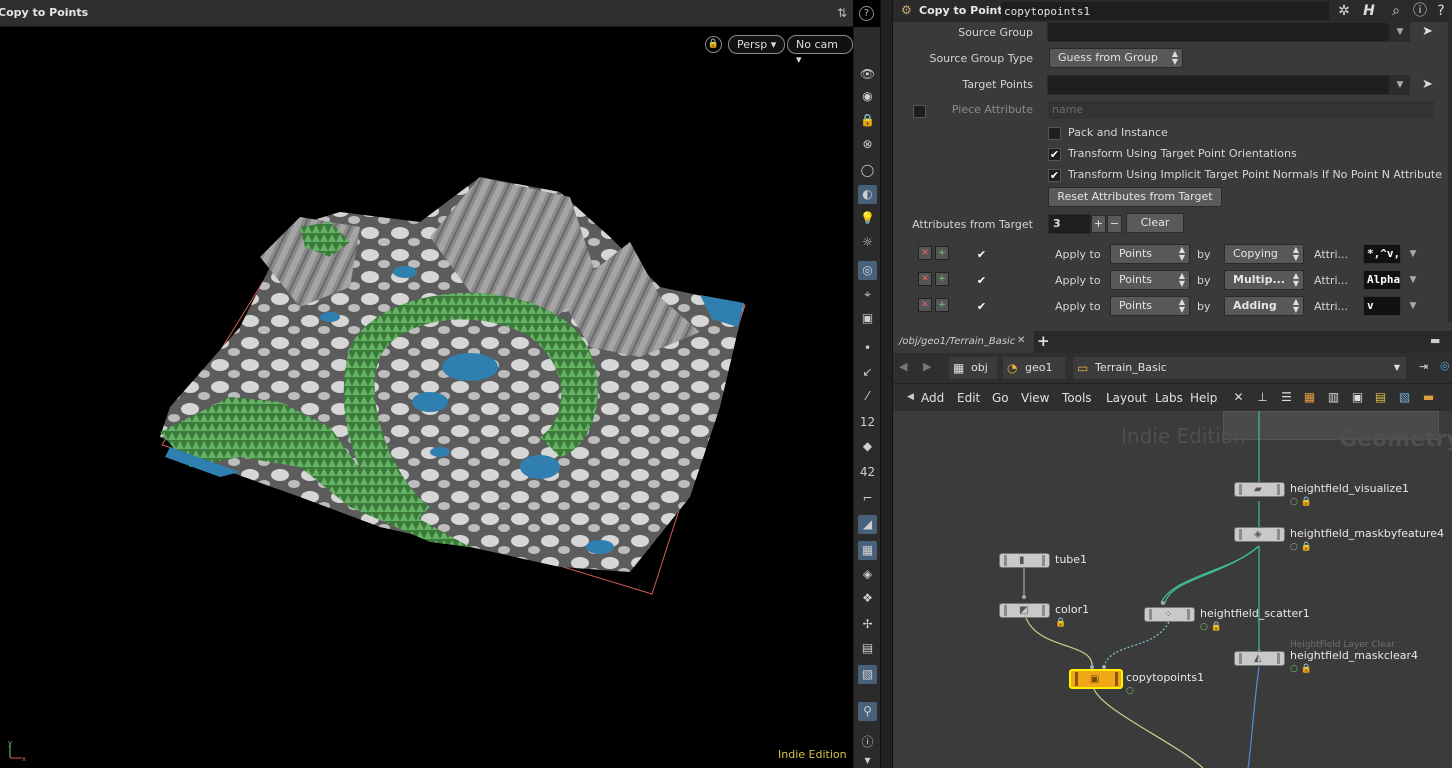 This screenshot has width=1452, height=768. Describe the element at coordinates (1262, 397) in the screenshot. I see `tree-icon: ⊥` at that location.